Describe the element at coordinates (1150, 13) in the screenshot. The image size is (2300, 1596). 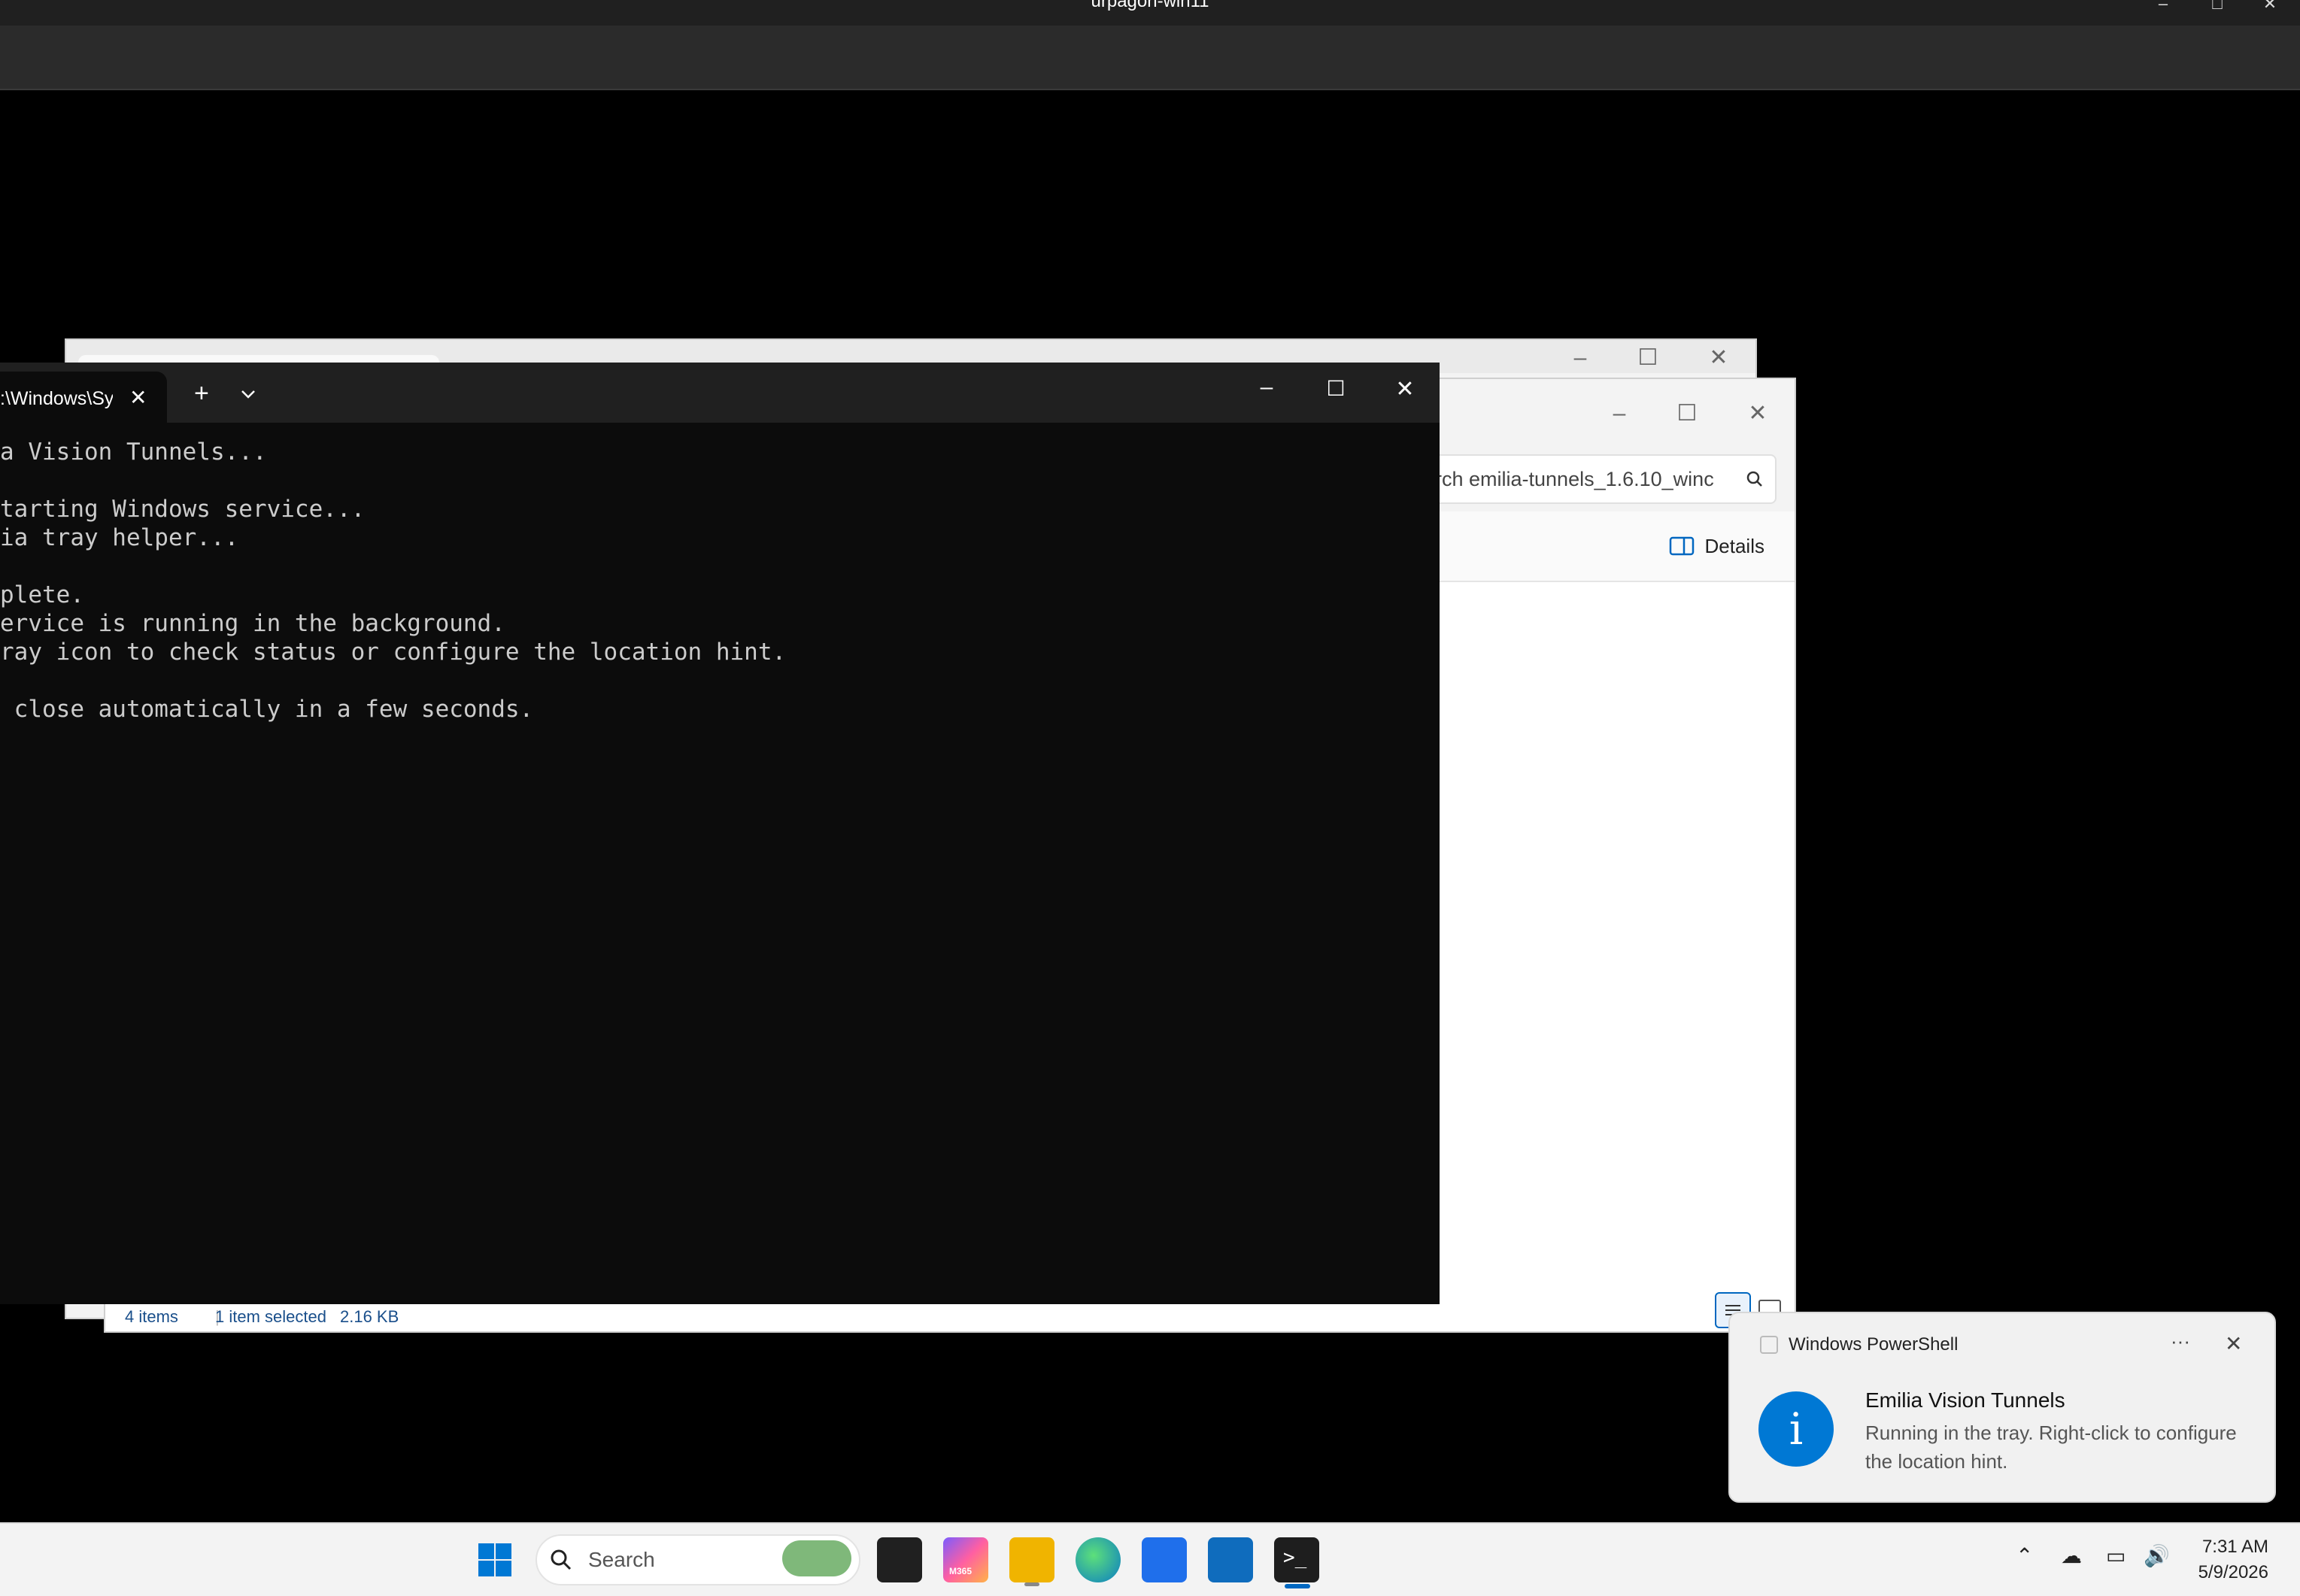
I see `host-titlebar: urpagon-win11 – □ ✕` at that location.